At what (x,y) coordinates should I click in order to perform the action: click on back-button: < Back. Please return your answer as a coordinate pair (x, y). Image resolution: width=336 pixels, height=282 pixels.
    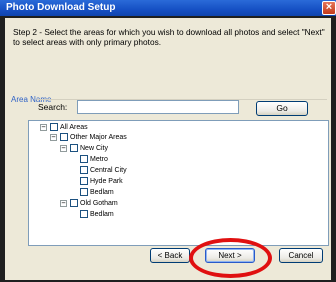
    Looking at the image, I should click on (170, 255).